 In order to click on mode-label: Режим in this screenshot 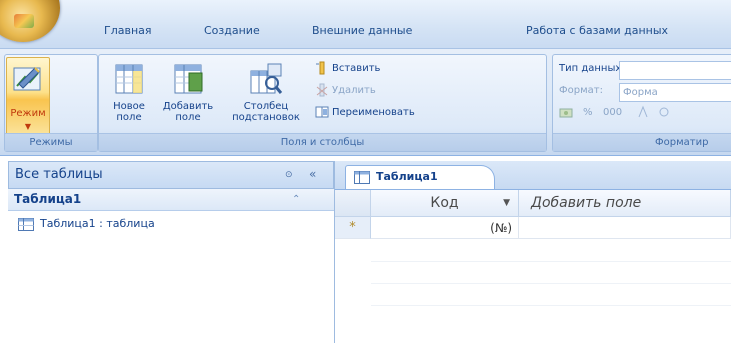, I will do `click(28, 113)`.